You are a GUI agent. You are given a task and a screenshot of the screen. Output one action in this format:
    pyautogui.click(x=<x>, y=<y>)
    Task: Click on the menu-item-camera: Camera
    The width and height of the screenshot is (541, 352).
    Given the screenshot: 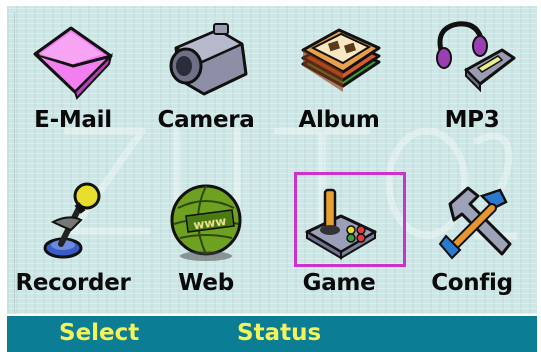 What is the action you would take?
    pyautogui.click(x=206, y=81)
    